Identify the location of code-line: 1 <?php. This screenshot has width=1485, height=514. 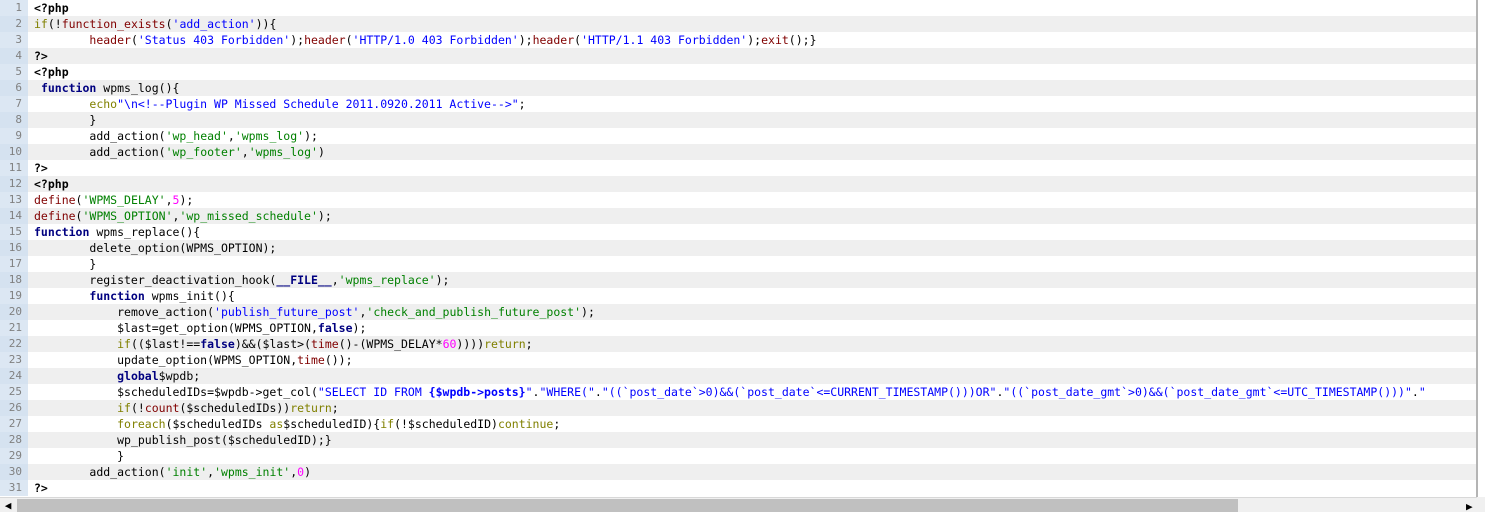
(738, 8).